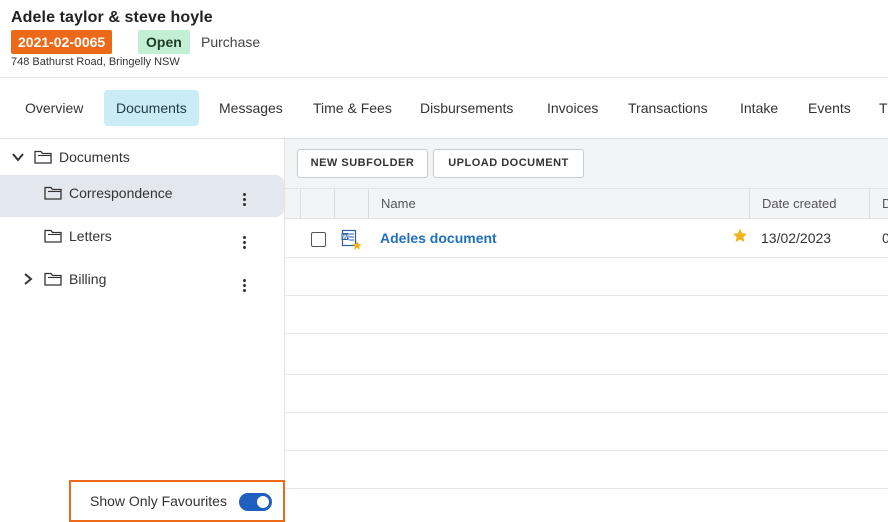  What do you see at coordinates (572, 108) in the screenshot?
I see `tab-invoices: Invoices` at bounding box center [572, 108].